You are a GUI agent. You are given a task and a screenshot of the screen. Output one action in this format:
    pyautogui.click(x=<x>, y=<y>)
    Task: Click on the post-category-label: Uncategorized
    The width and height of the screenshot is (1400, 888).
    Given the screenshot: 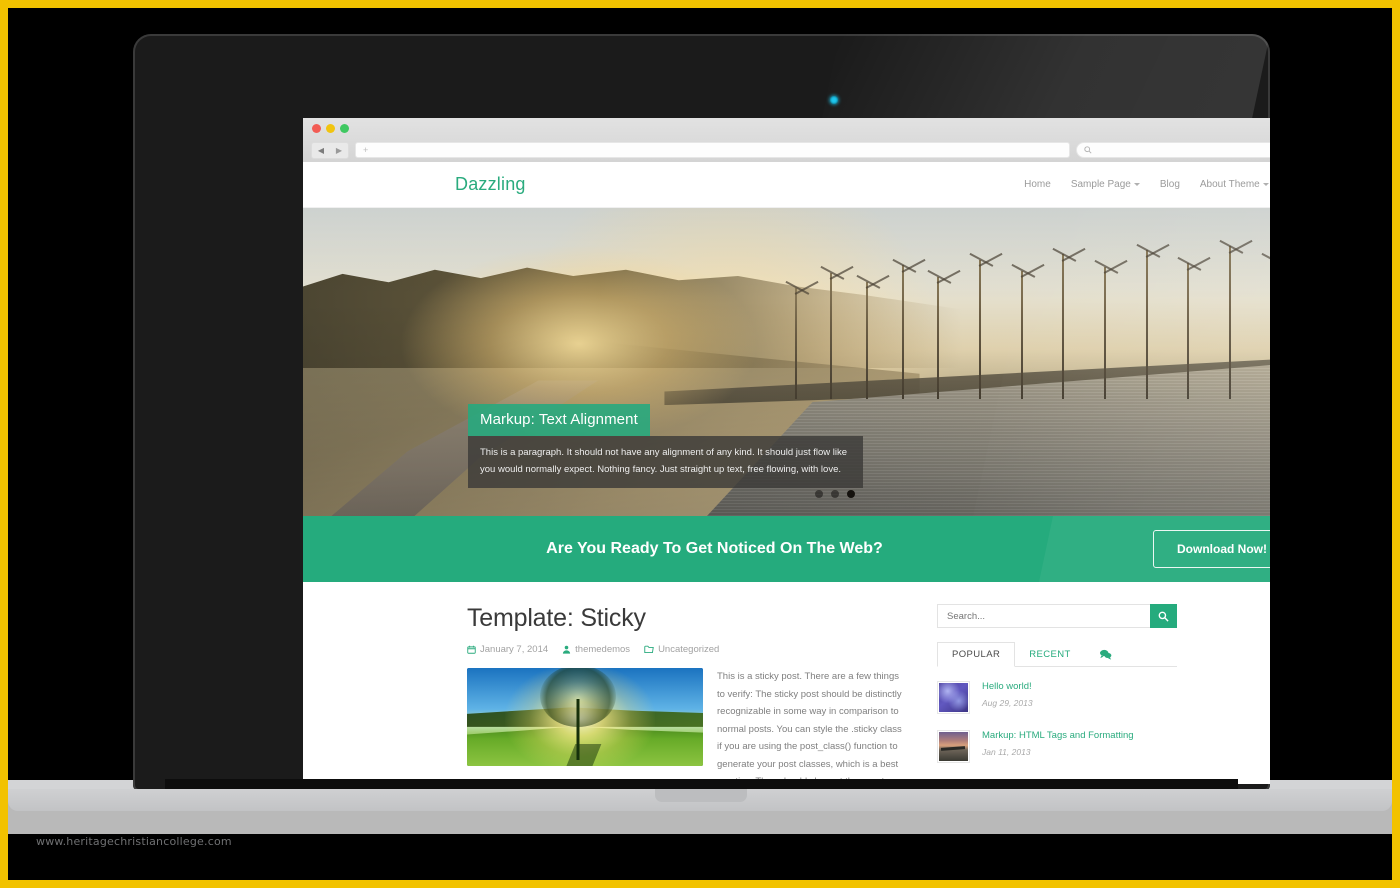 What is the action you would take?
    pyautogui.click(x=688, y=649)
    